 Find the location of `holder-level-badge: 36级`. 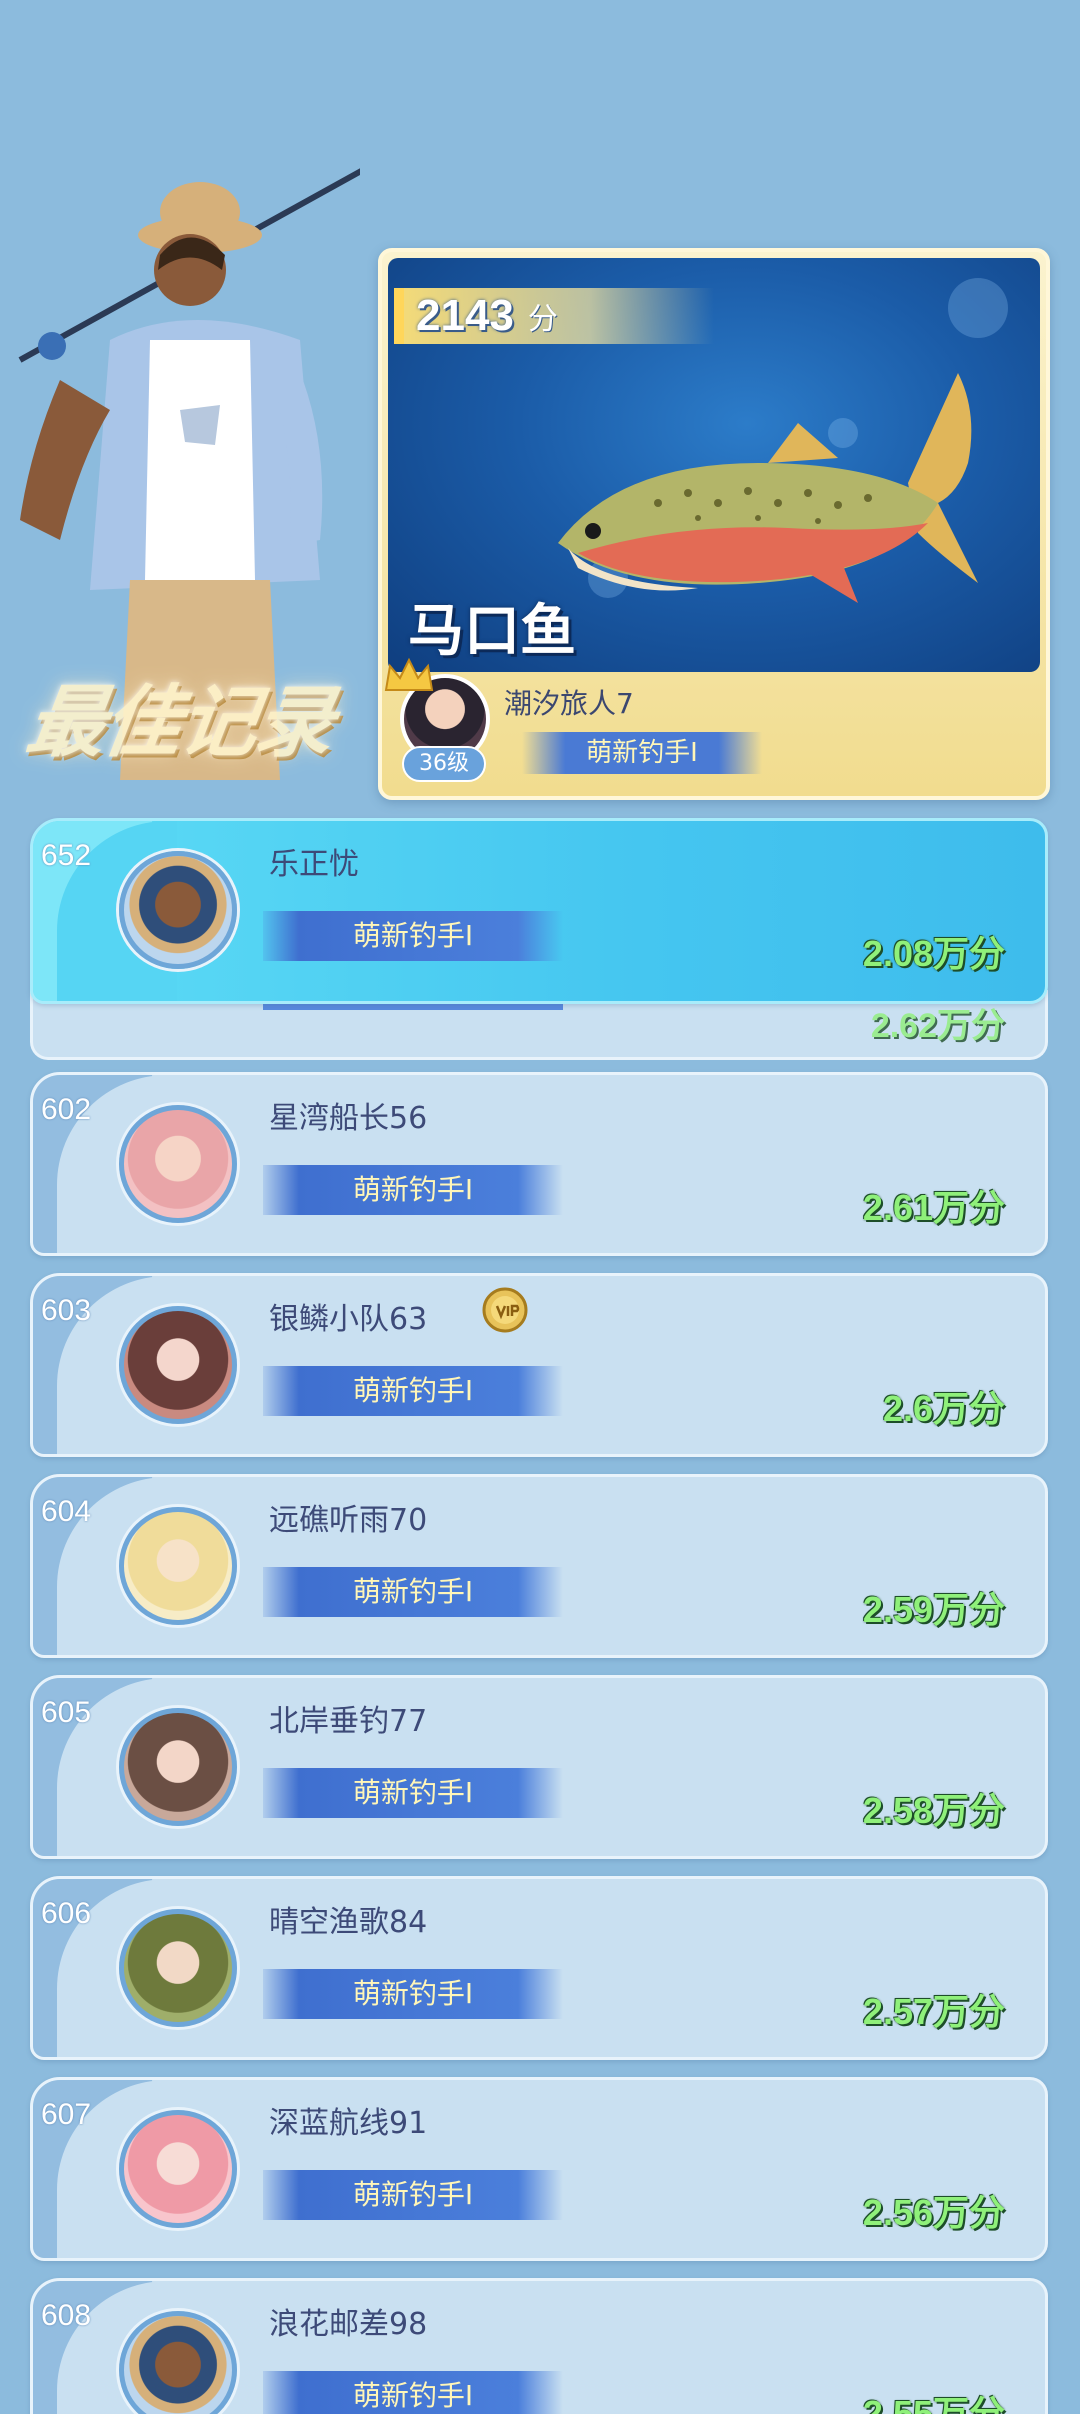

holder-level-badge: 36级 is located at coordinates (444, 764).